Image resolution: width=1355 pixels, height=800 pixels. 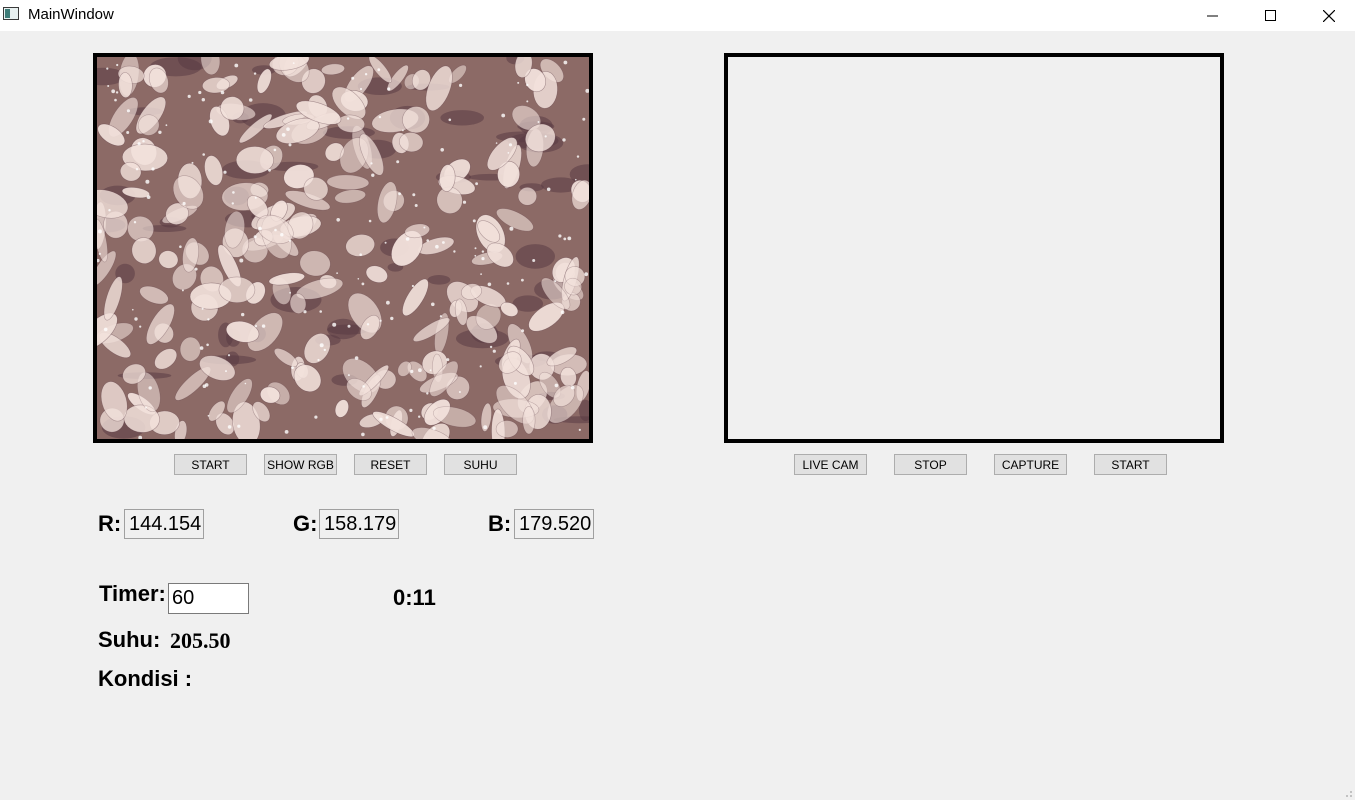 What do you see at coordinates (390, 464) in the screenshot?
I see `reset-button: RESET` at bounding box center [390, 464].